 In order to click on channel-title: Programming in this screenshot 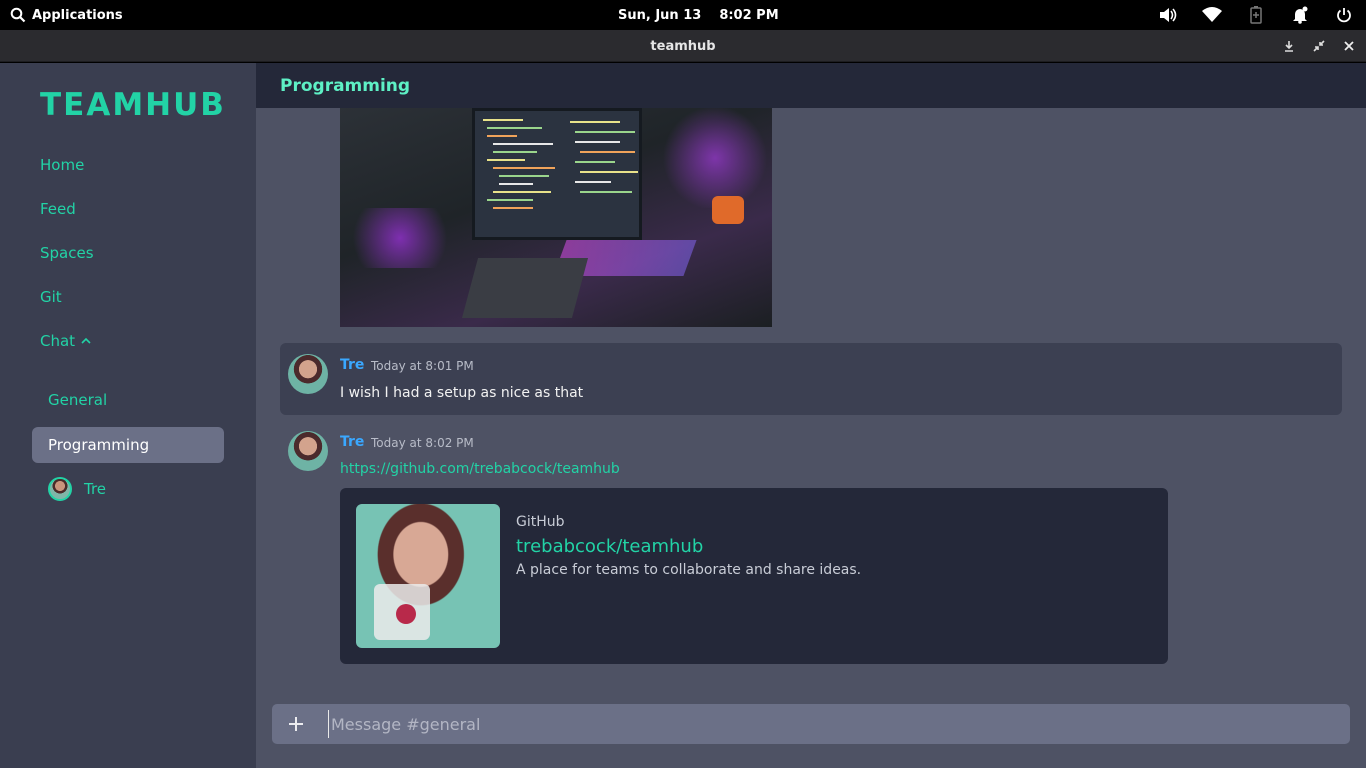, I will do `click(345, 85)`.